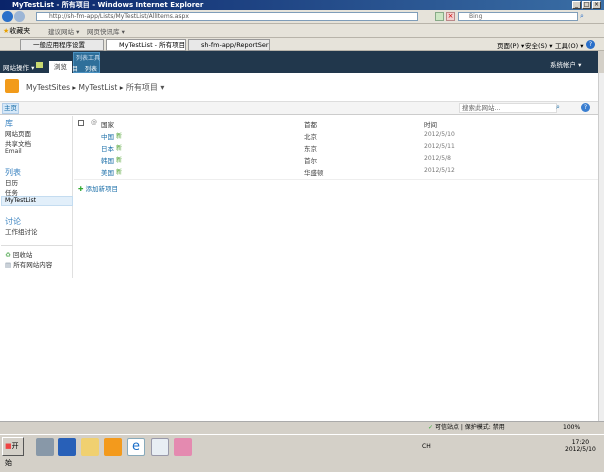  Describe the element at coordinates (145, 87) in the screenshot. I see `view-selector: 所有项目 ▾` at that location.